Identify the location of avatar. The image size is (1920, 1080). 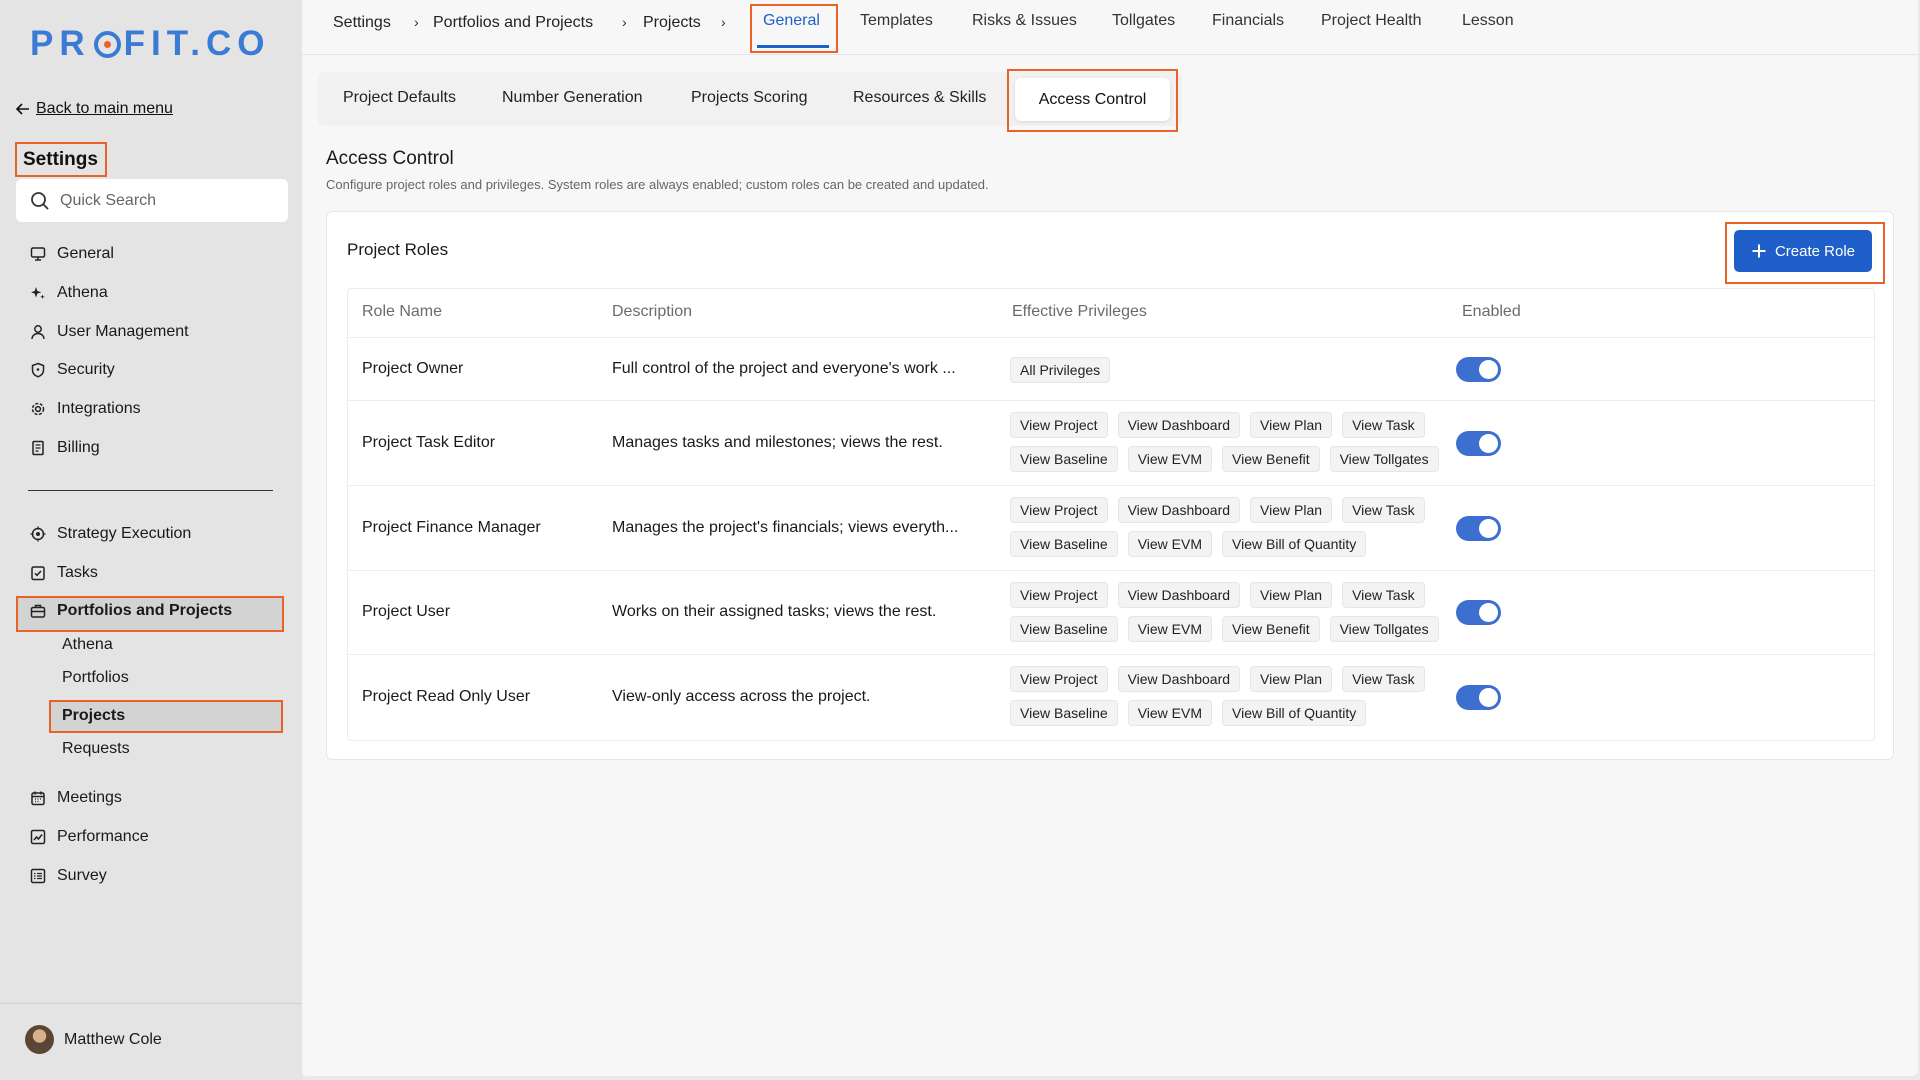
(39, 1039).